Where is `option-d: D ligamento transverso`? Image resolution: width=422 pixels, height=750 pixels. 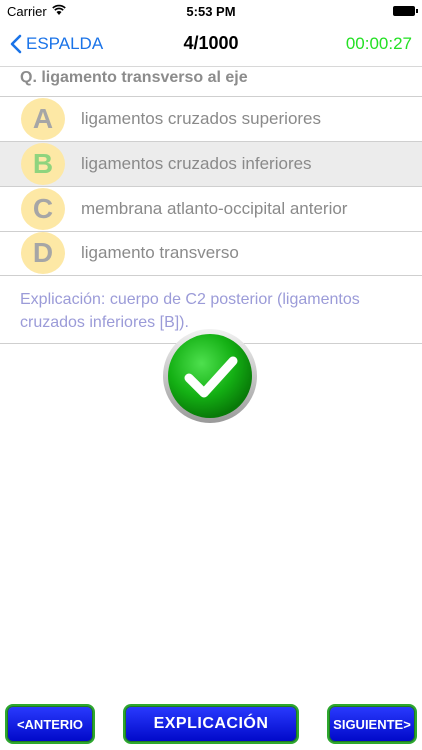
option-d: D ligamento transverso is located at coordinates (211, 253).